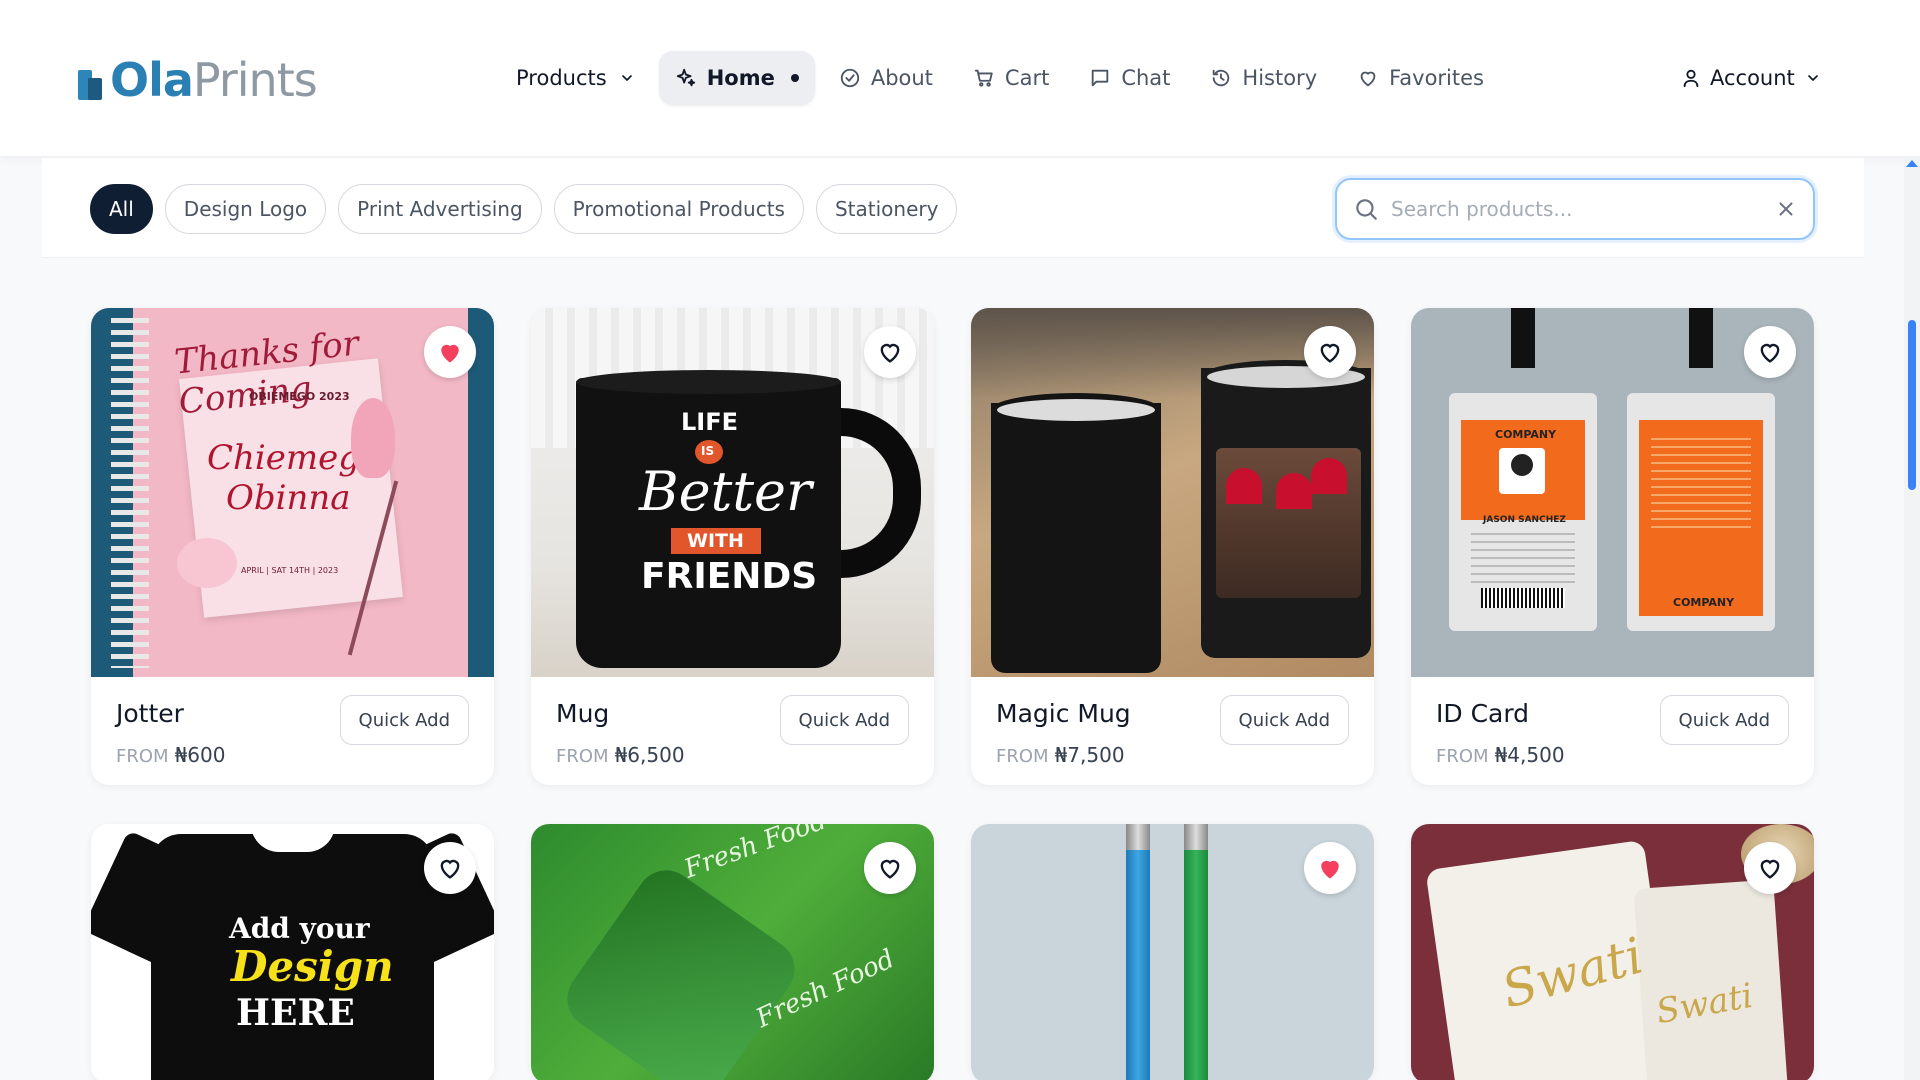 This screenshot has height=1080, width=1920. Describe the element at coordinates (685, 77) in the screenshot. I see `sparkle-icon` at that location.